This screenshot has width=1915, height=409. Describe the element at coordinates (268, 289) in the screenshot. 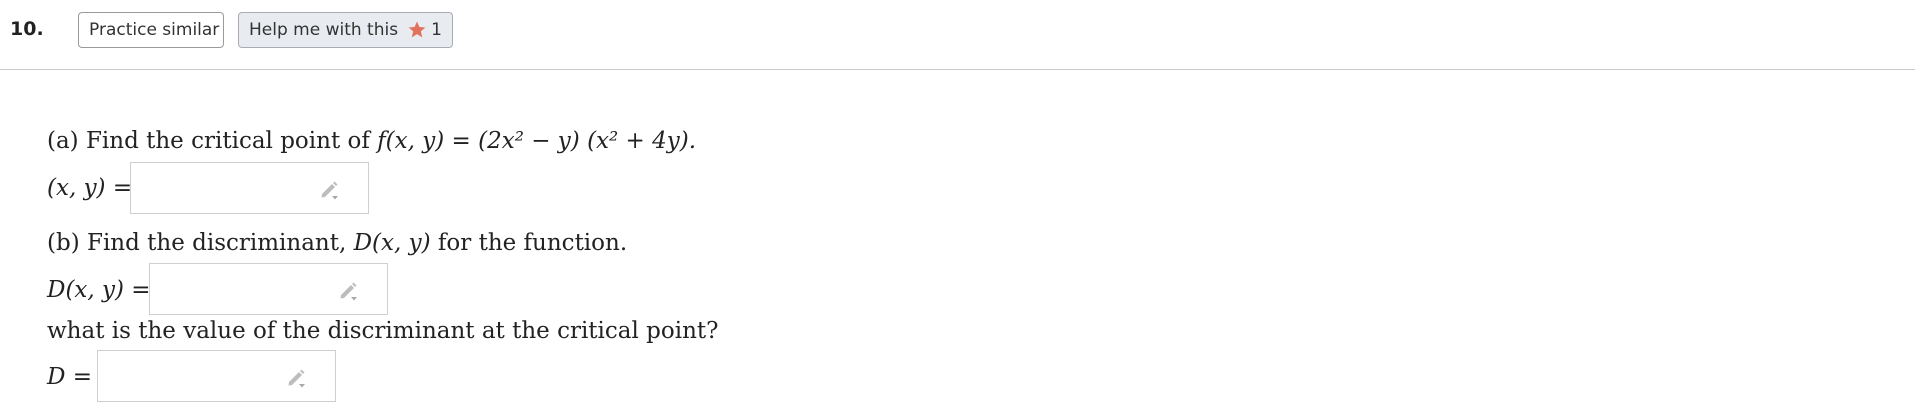

I see `discriminant-input` at that location.